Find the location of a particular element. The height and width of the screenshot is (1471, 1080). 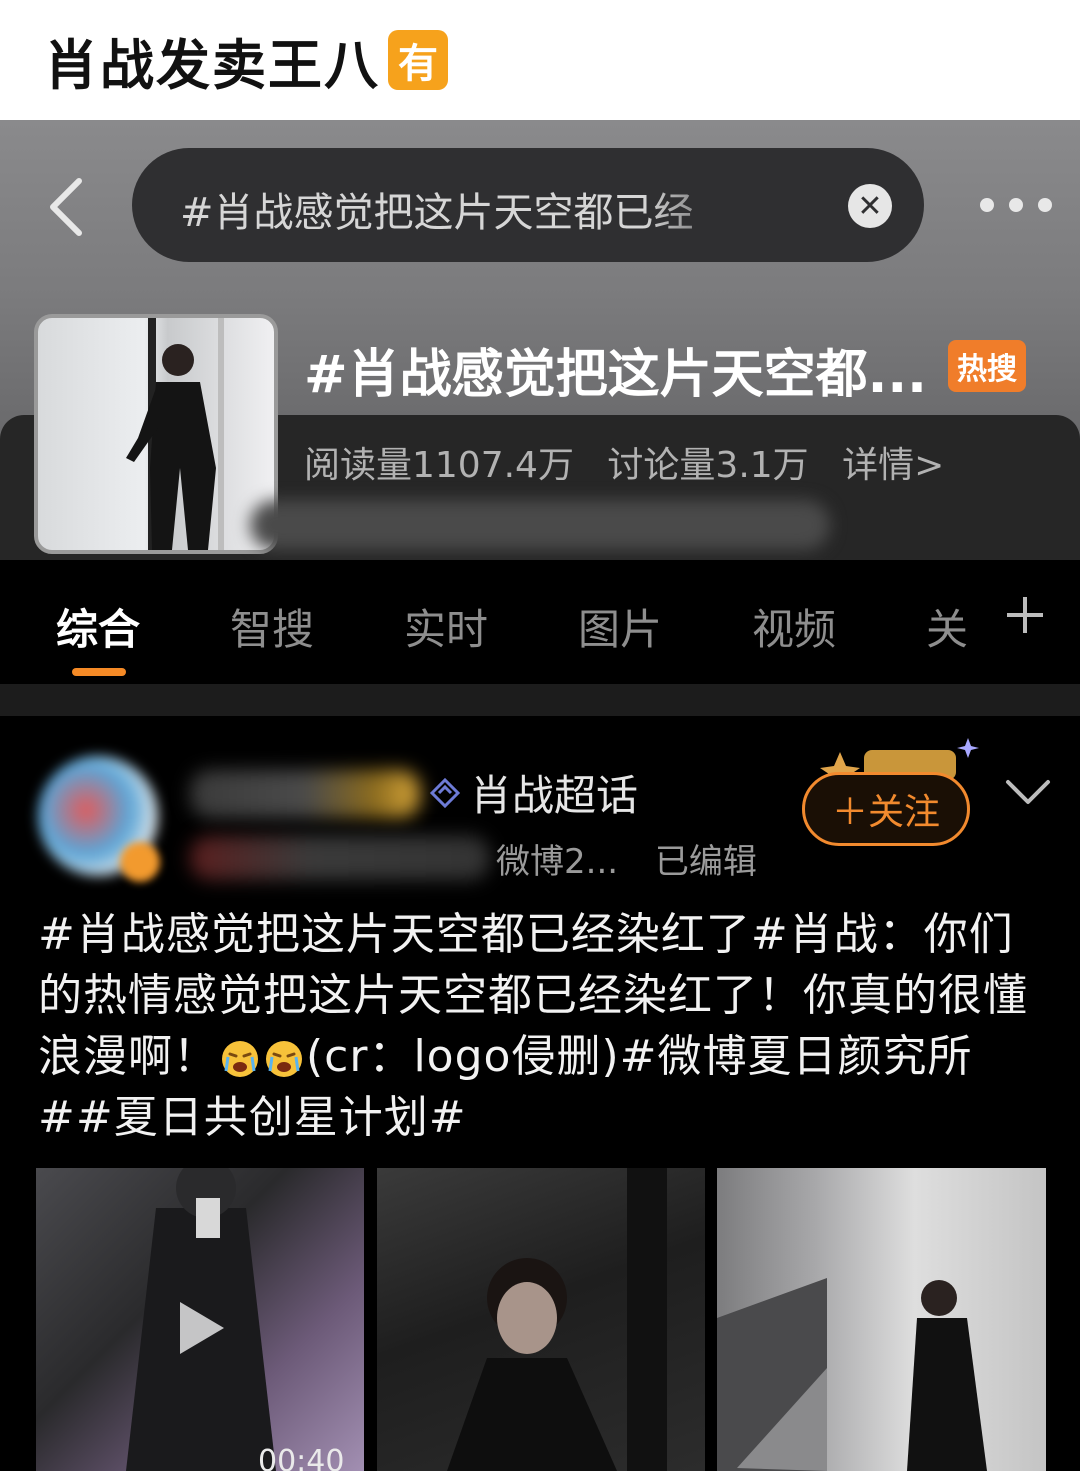

discussion-count: 讨论量3.1万 is located at coordinates (708, 465).